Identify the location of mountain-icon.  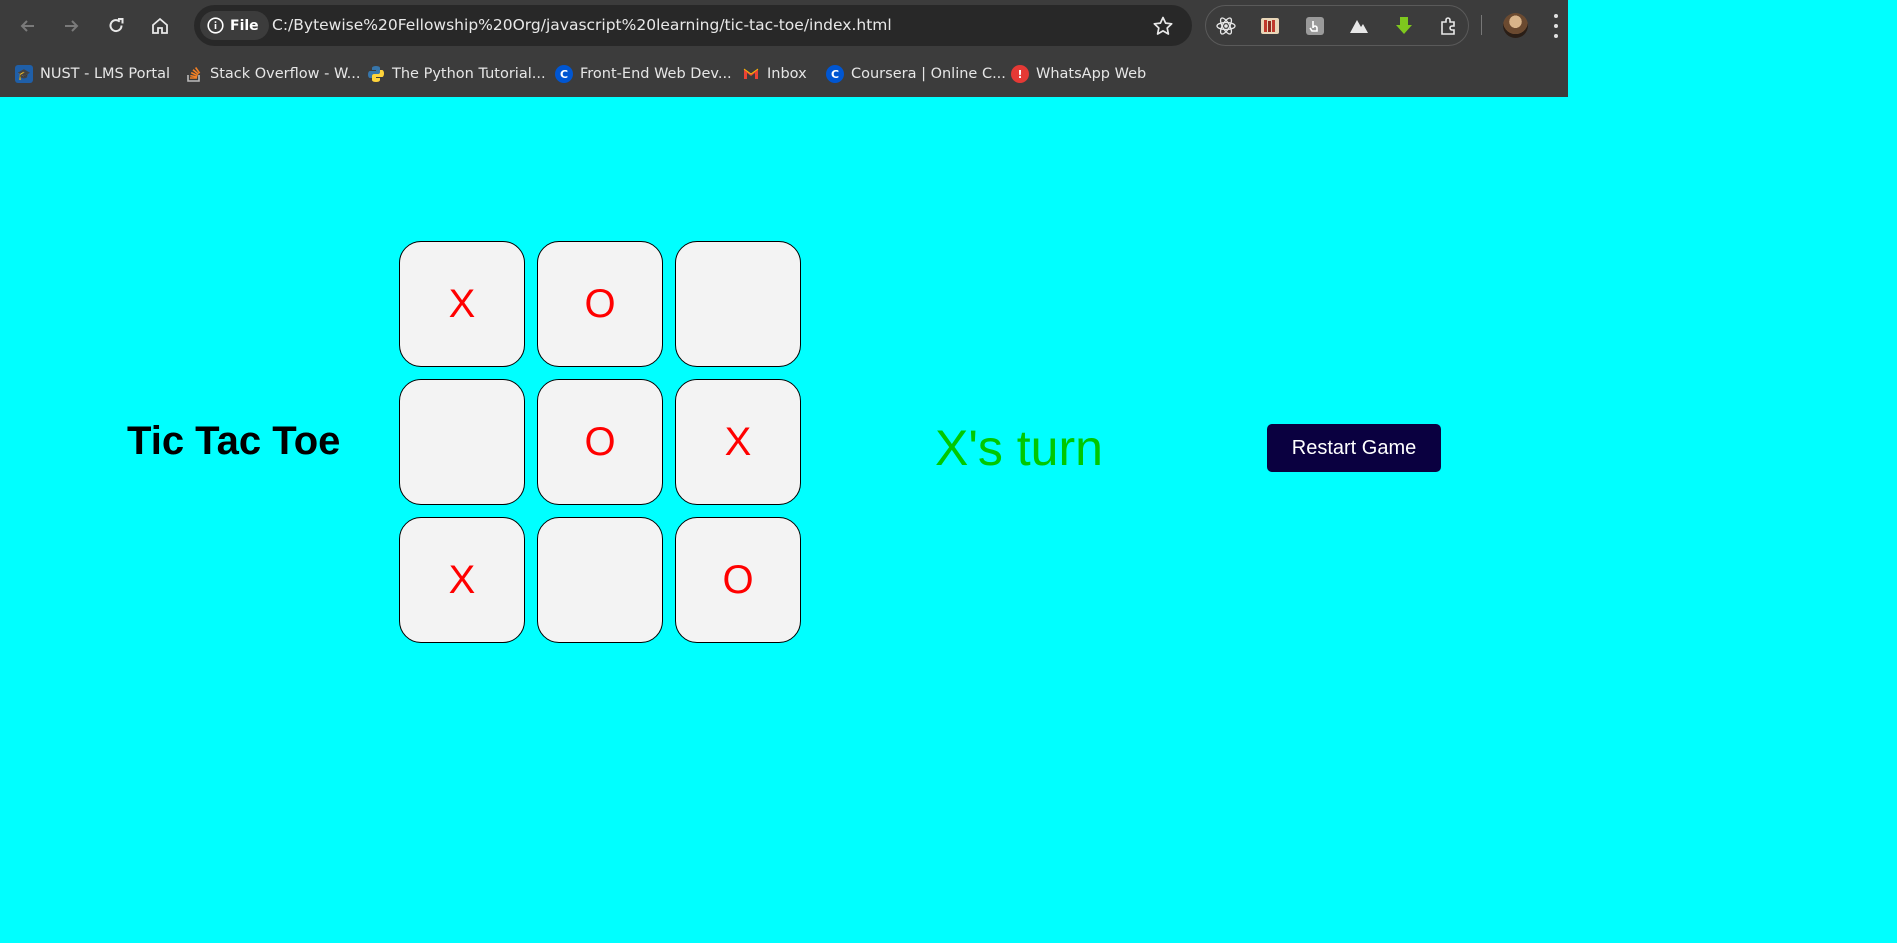
(1359, 26).